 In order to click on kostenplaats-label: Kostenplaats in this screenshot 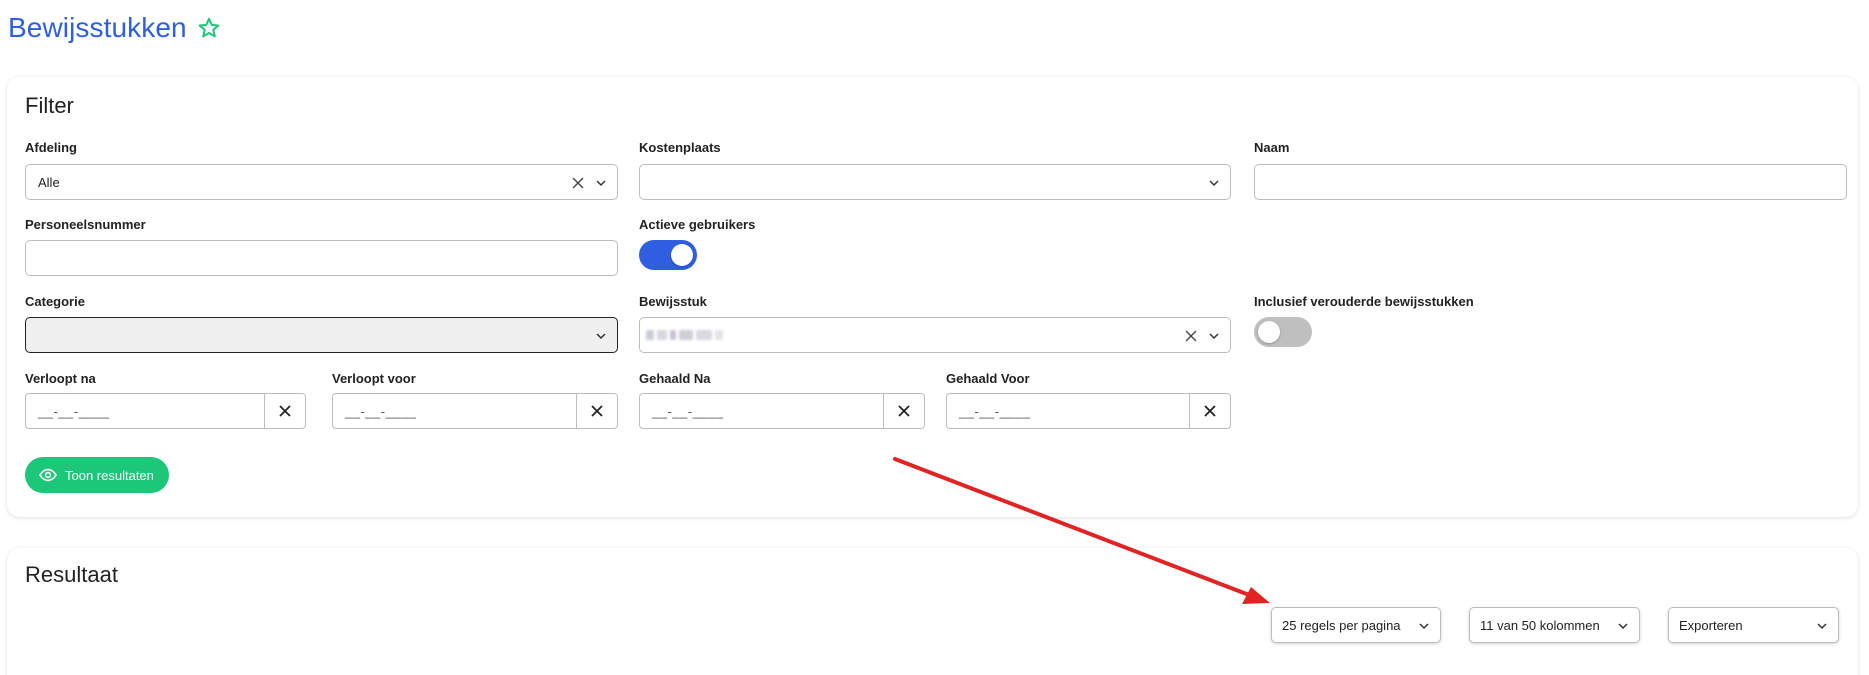, I will do `click(680, 147)`.